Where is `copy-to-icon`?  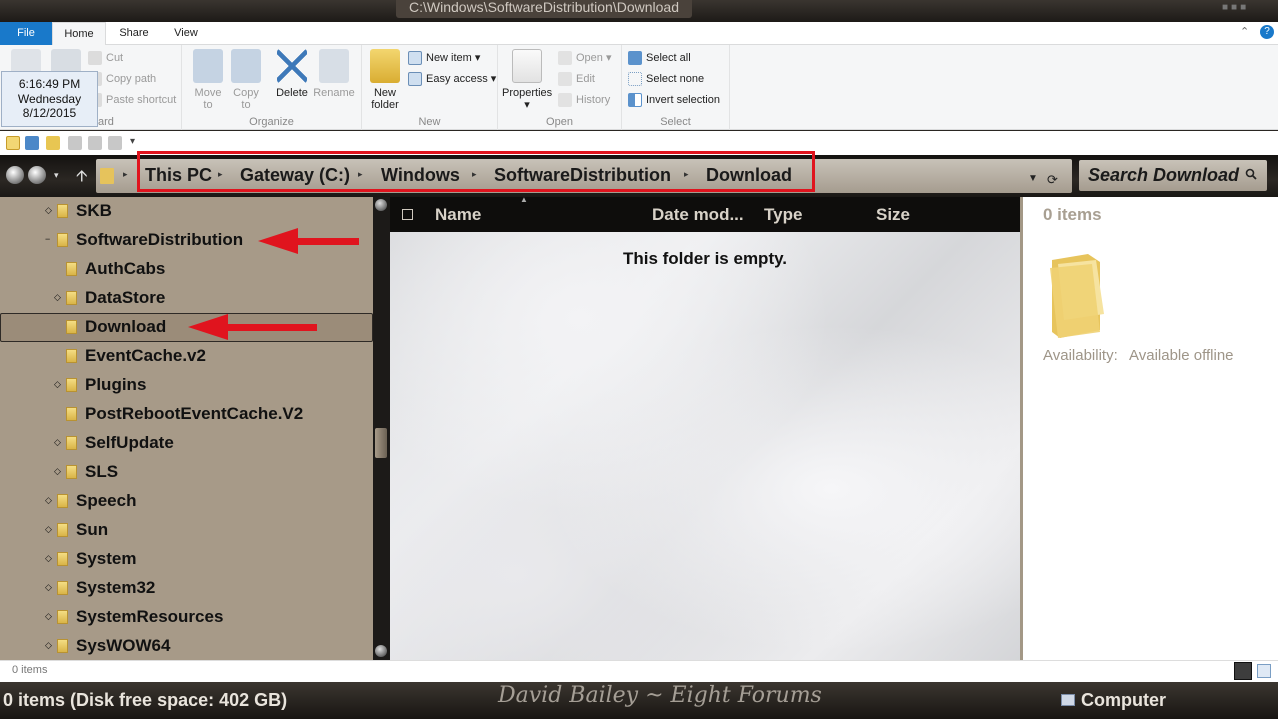
copy-to-icon is located at coordinates (246, 66).